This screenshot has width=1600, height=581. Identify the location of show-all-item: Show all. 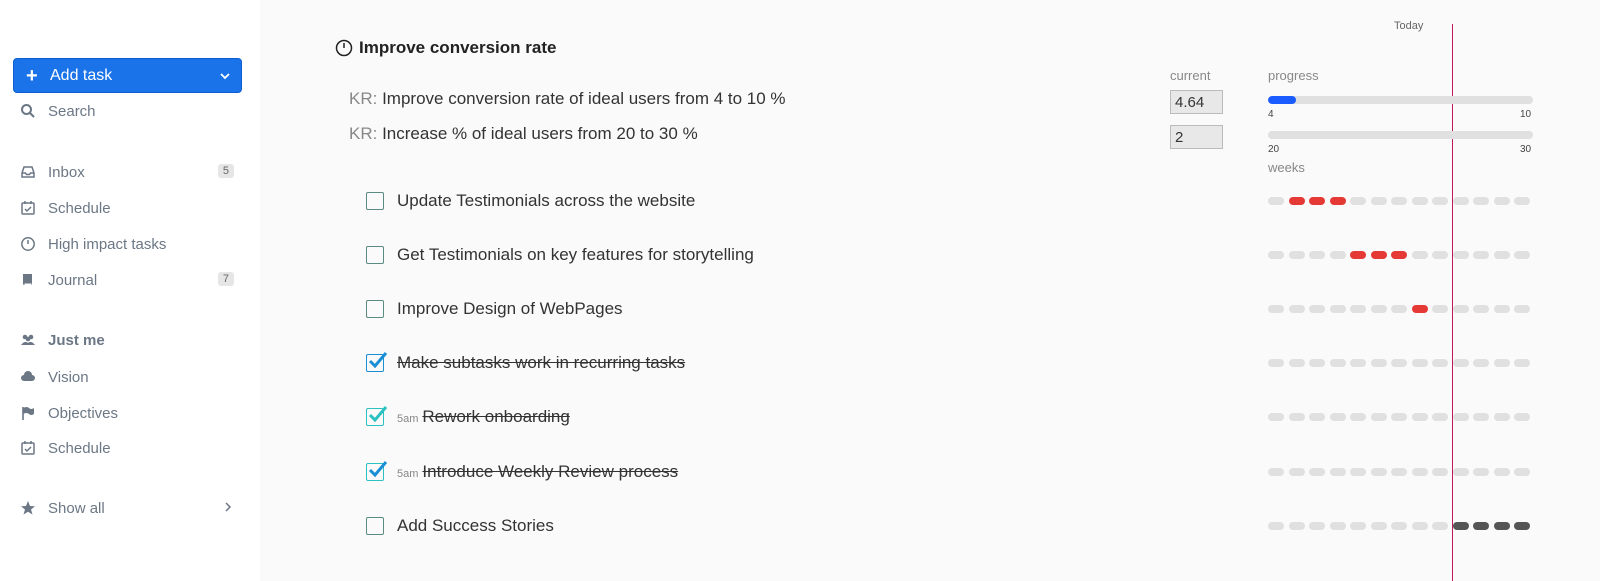
(130, 508).